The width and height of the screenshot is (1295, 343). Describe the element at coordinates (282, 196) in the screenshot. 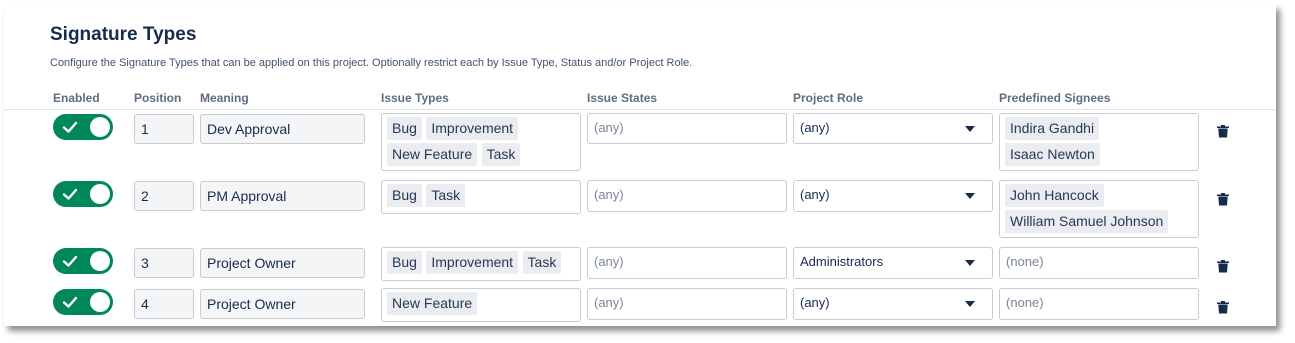

I see `meaning-input: PM Approval` at that location.